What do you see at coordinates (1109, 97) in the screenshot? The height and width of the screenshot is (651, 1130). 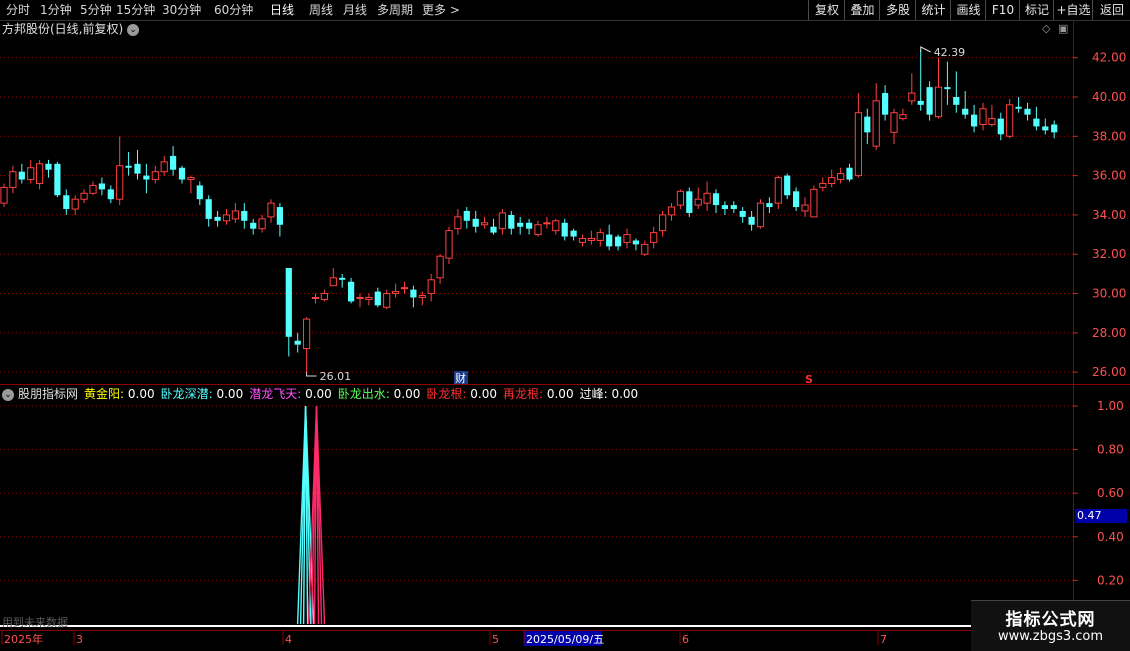 I see `price-tick-label: 40.00` at bounding box center [1109, 97].